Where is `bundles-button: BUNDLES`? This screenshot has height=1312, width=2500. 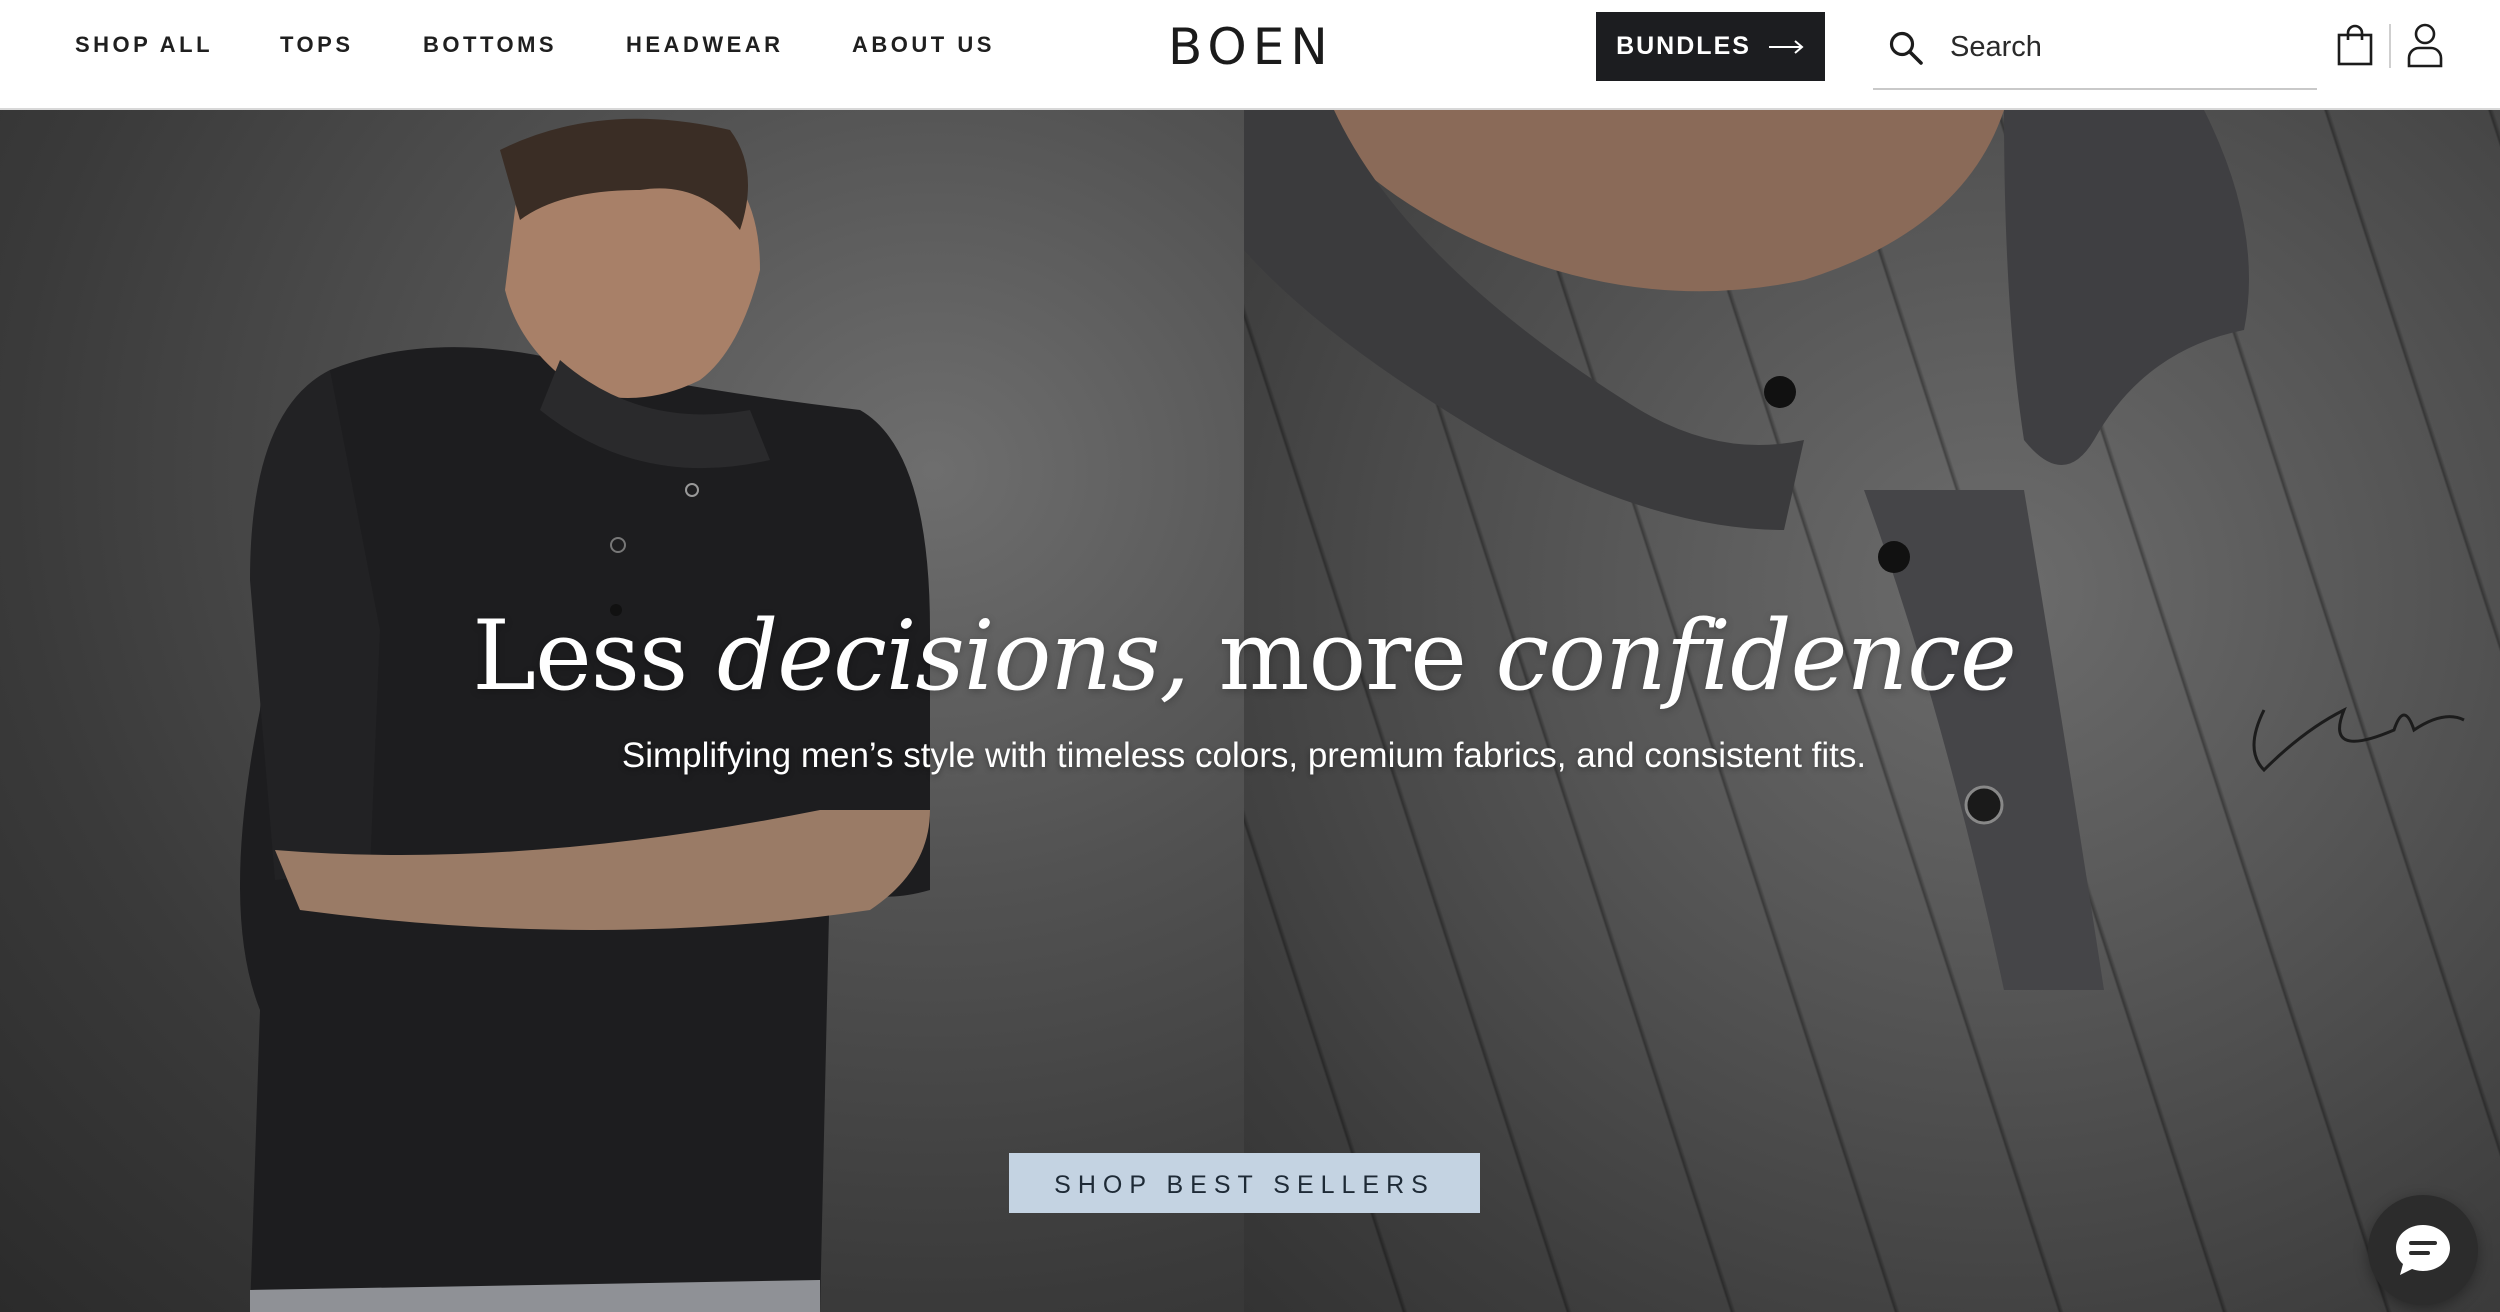
bundles-button: BUNDLES is located at coordinates (1710, 46).